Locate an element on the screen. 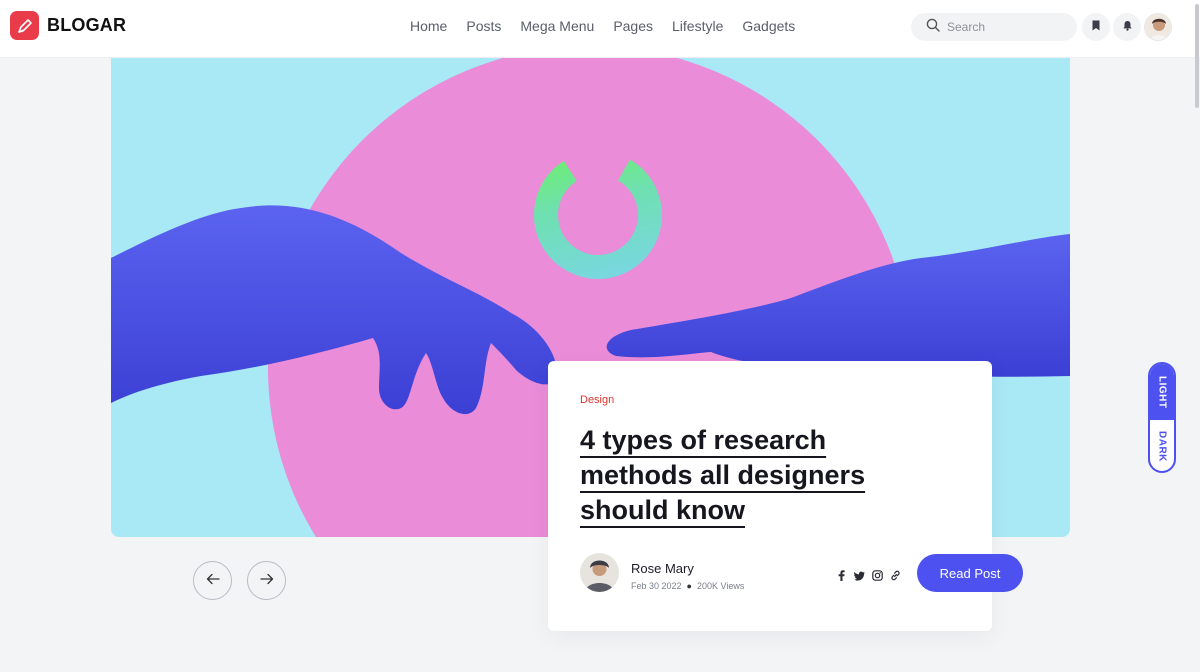  post-meta: Feb 30 2022 ● 200K Views is located at coordinates (687, 586).